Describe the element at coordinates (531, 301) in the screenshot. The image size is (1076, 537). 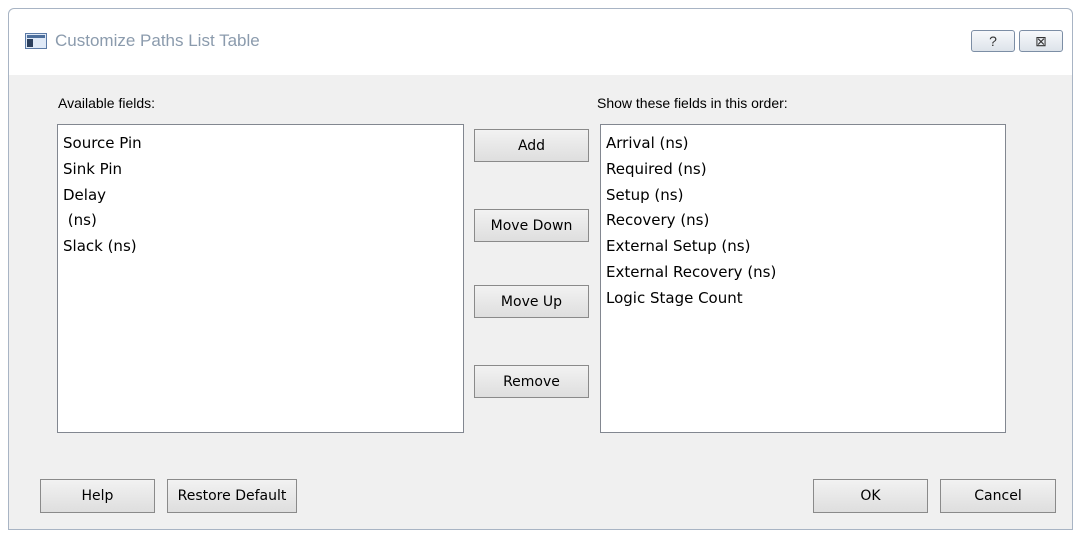
I see `move-up-button: Move Up` at that location.